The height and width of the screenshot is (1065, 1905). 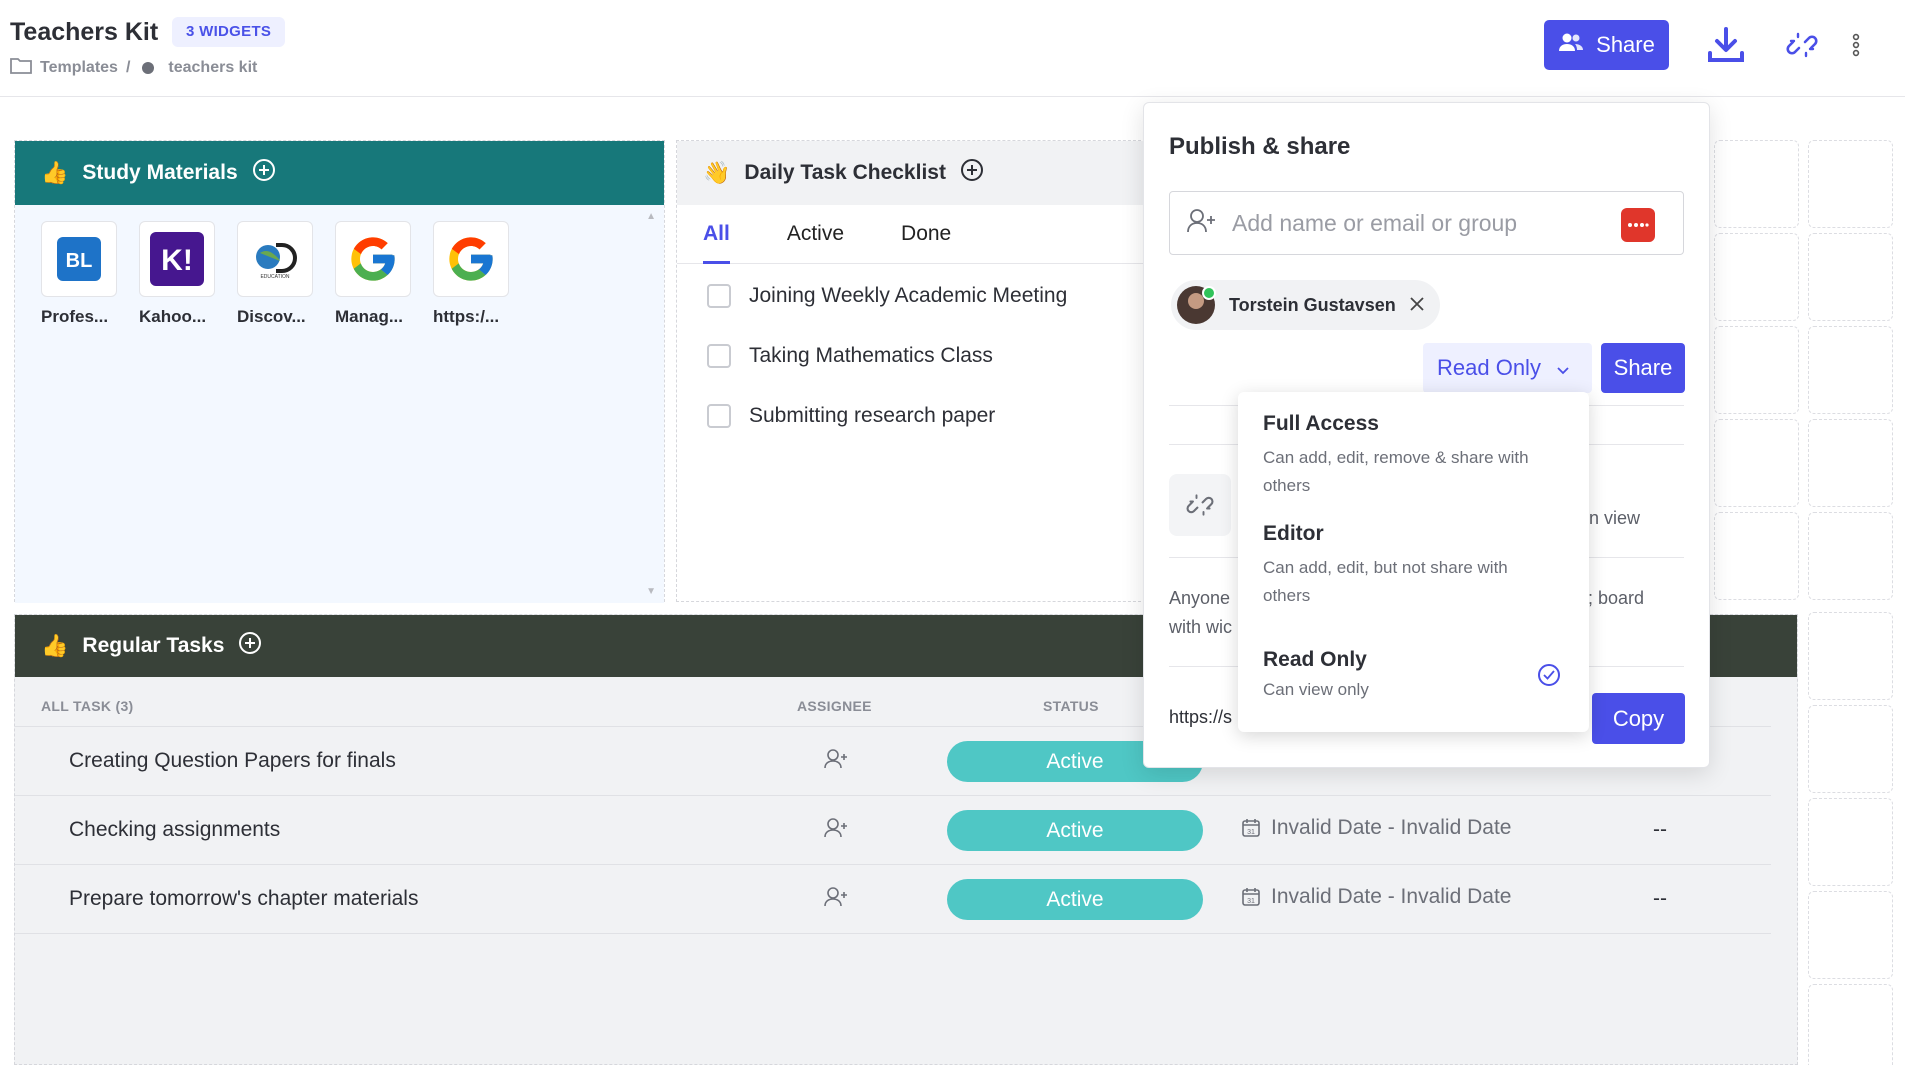 What do you see at coordinates (1856, 45) in the screenshot?
I see `more-options-icon` at bounding box center [1856, 45].